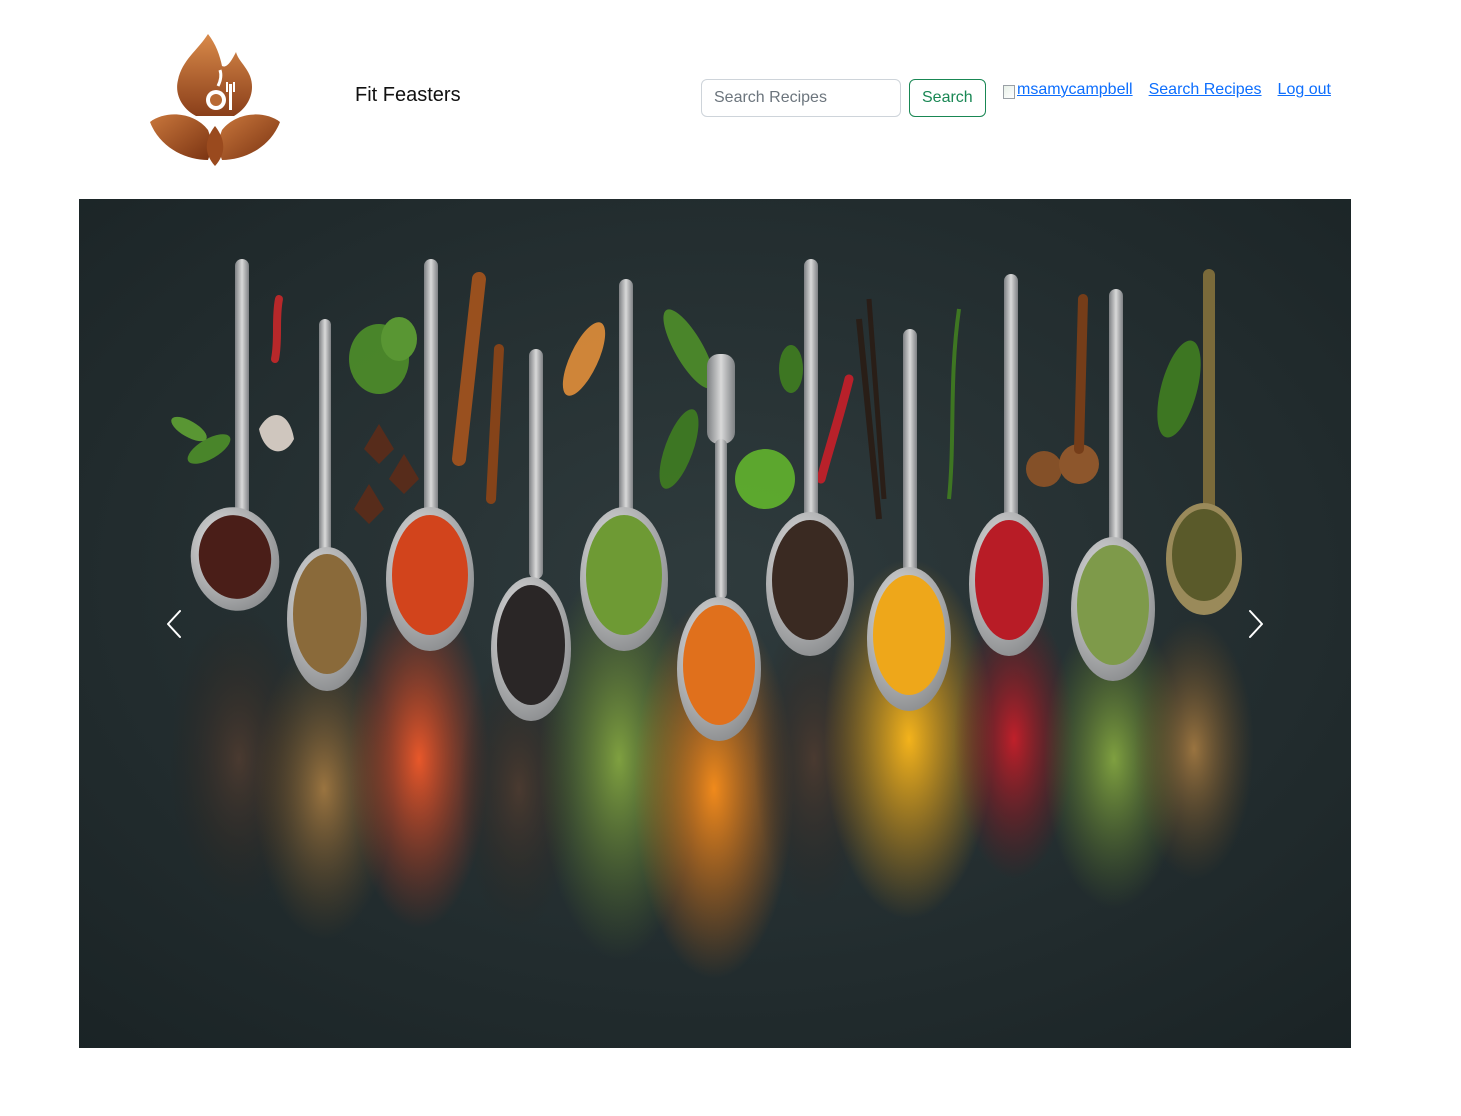 This screenshot has width=1461, height=1116. What do you see at coordinates (215, 99) in the screenshot?
I see `fit-feasters-logo` at bounding box center [215, 99].